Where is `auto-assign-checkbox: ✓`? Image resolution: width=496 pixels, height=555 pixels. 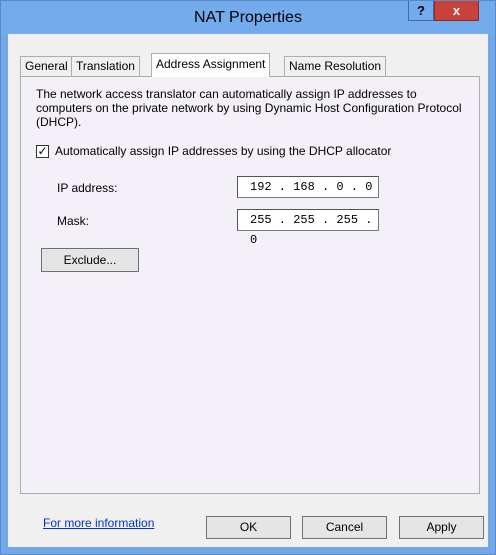
auto-assign-checkbox: ✓ is located at coordinates (42, 151).